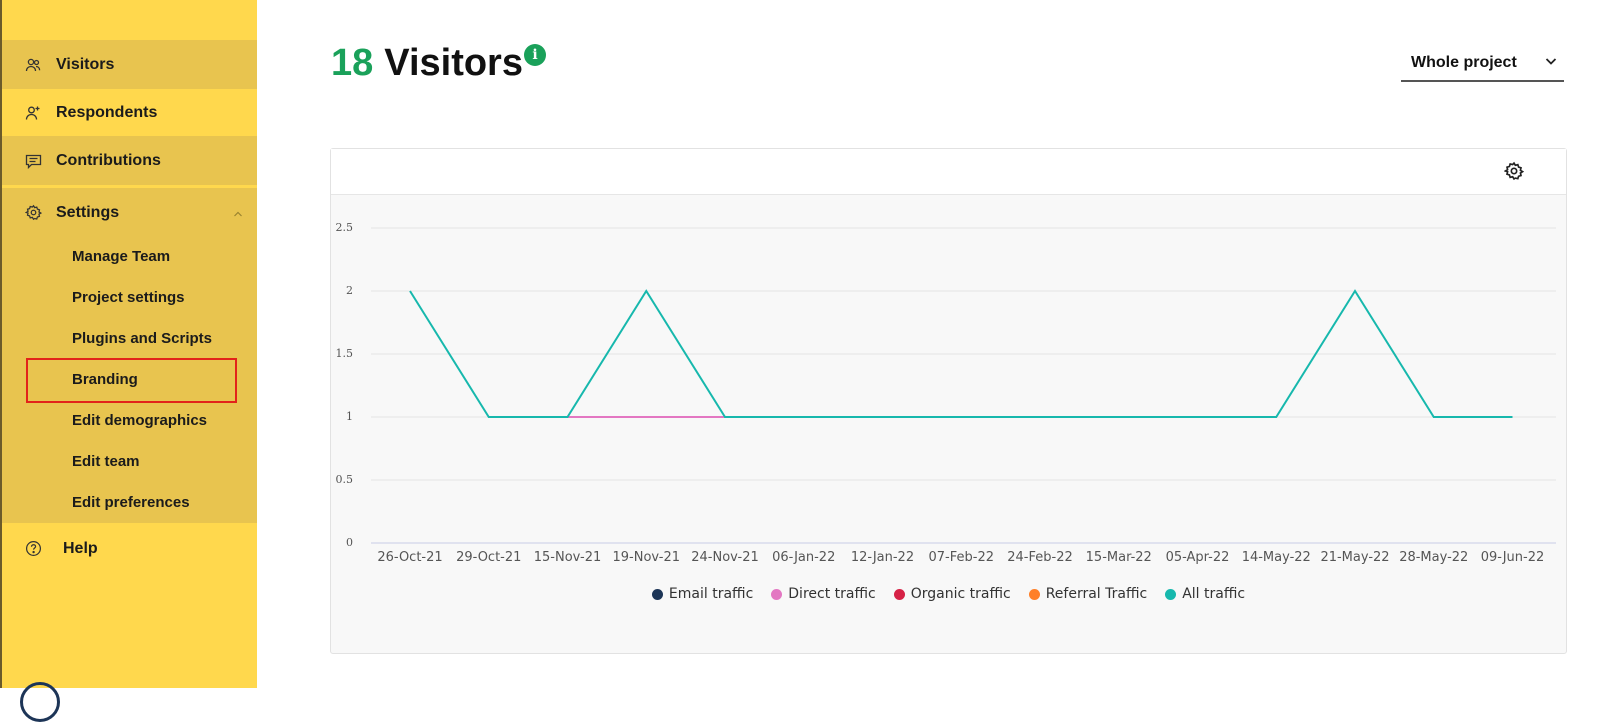 The width and height of the screenshot is (1600, 722). I want to click on legend-item: Email traffic, so click(702, 594).